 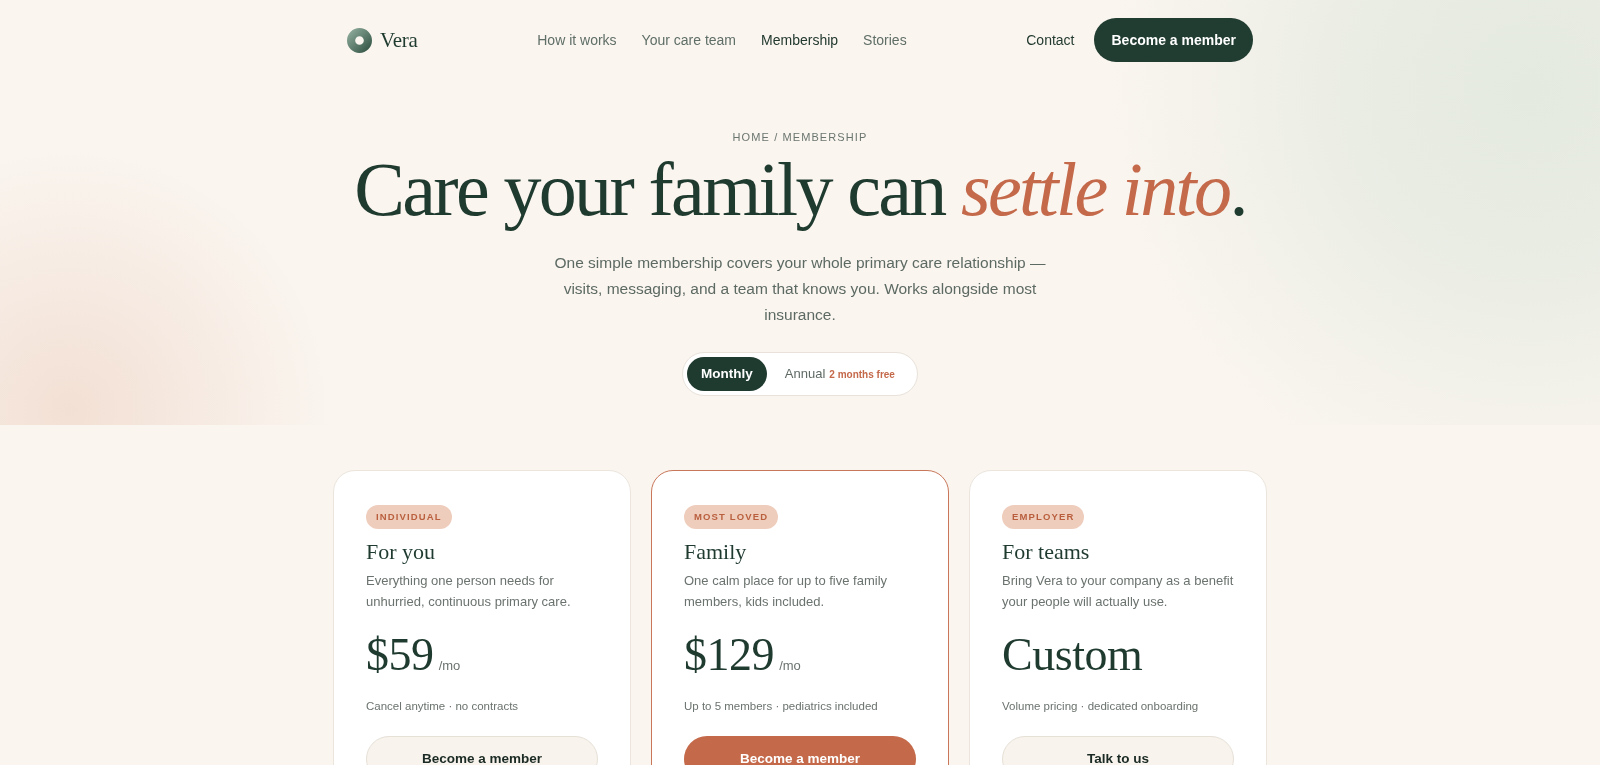 What do you see at coordinates (862, 374) in the screenshot?
I see `discount-label: 2 months free` at bounding box center [862, 374].